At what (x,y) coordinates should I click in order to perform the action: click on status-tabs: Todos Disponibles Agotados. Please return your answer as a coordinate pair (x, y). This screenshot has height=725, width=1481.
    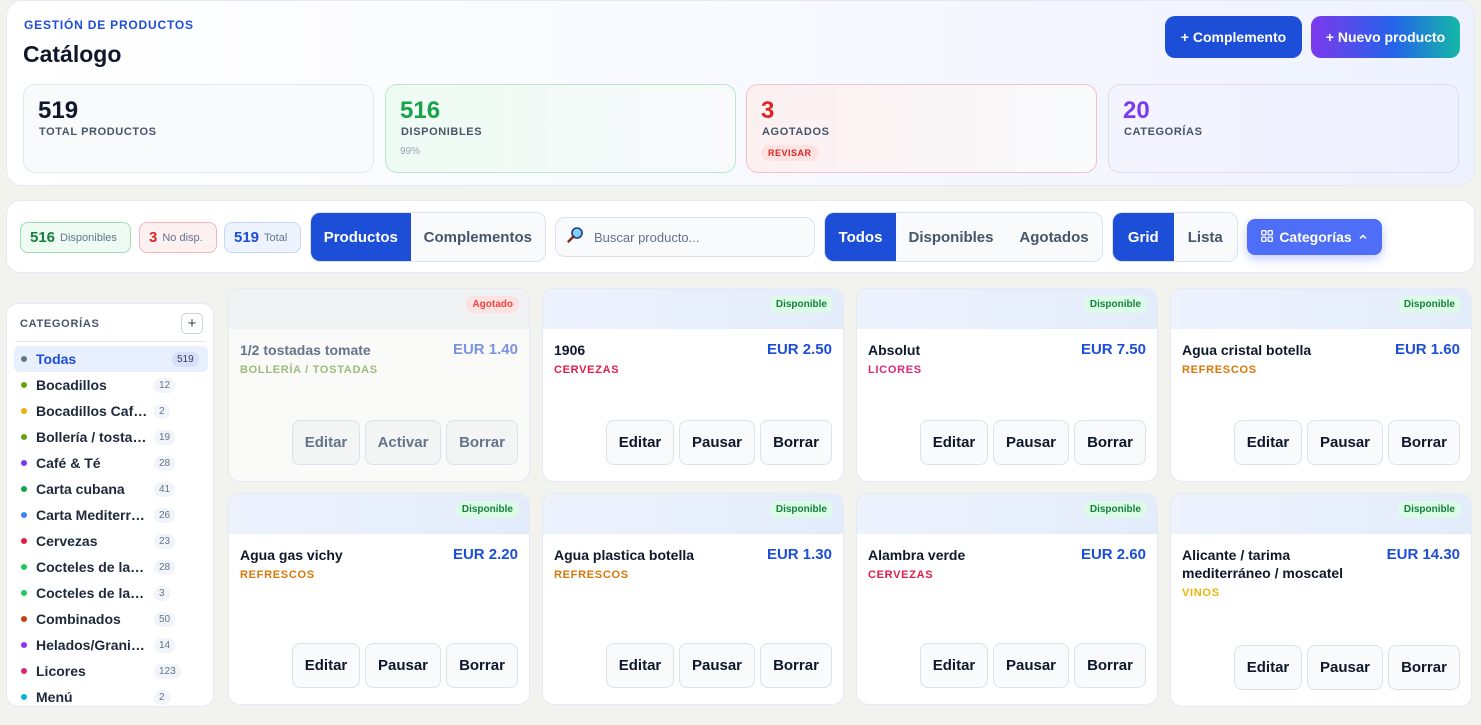
    Looking at the image, I should click on (963, 237).